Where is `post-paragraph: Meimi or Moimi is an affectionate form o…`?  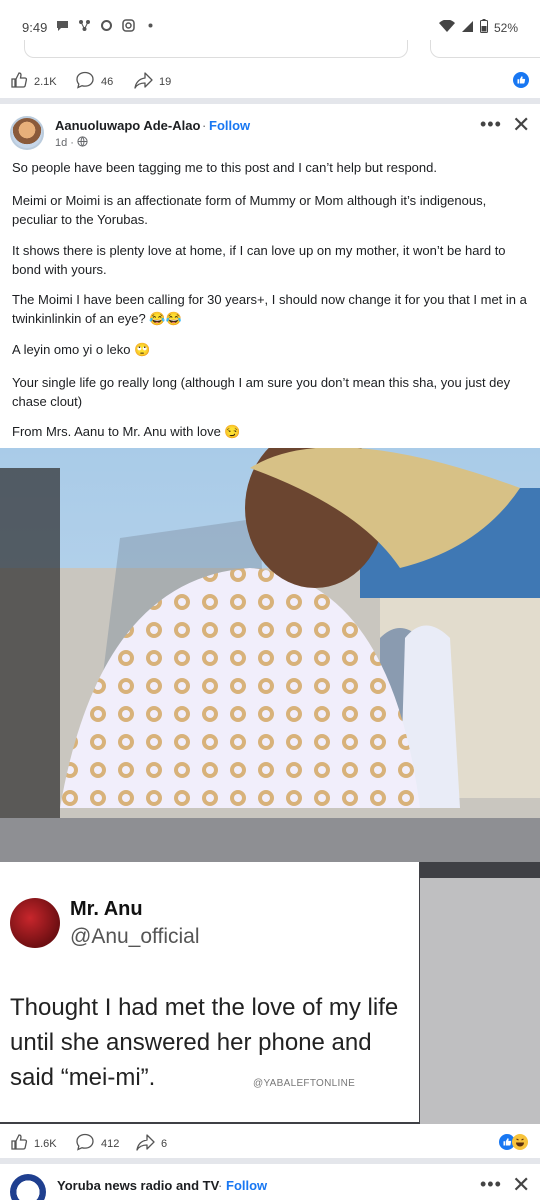 post-paragraph: Meimi or Moimi is an affectionate form o… is located at coordinates (249, 210).